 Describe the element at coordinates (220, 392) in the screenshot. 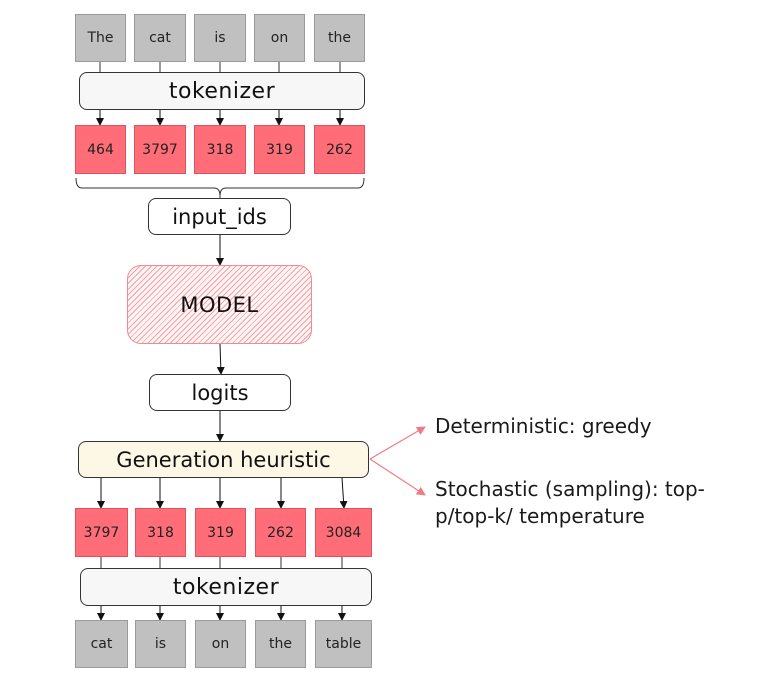

I see `logits-box: logits` at that location.